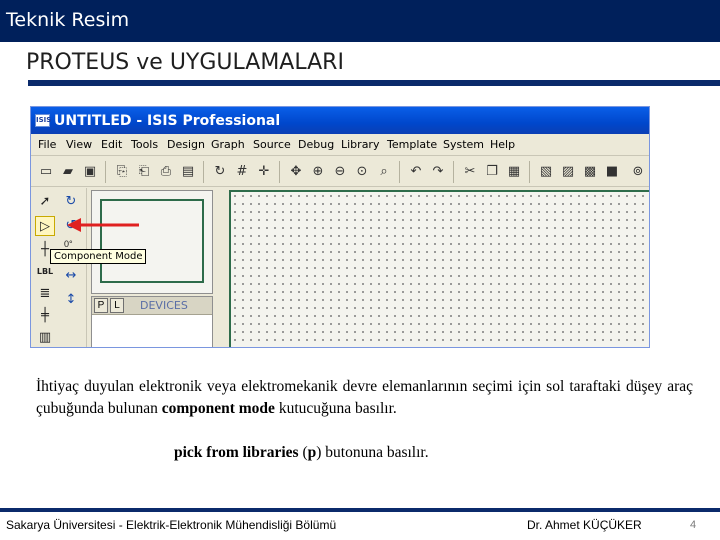 The height and width of the screenshot is (540, 720). I want to click on rotate-clockwise-icon: ↻, so click(71, 202).